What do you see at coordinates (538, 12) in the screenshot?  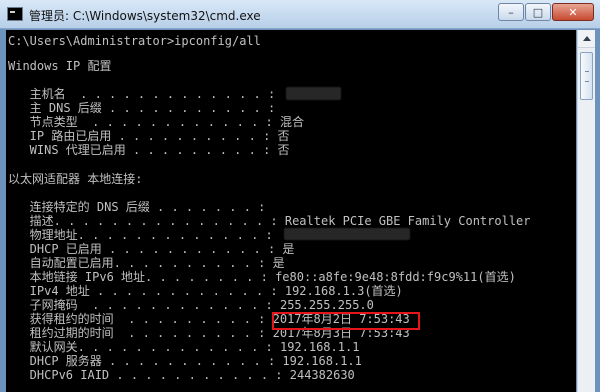 I see `maximize-button: □` at bounding box center [538, 12].